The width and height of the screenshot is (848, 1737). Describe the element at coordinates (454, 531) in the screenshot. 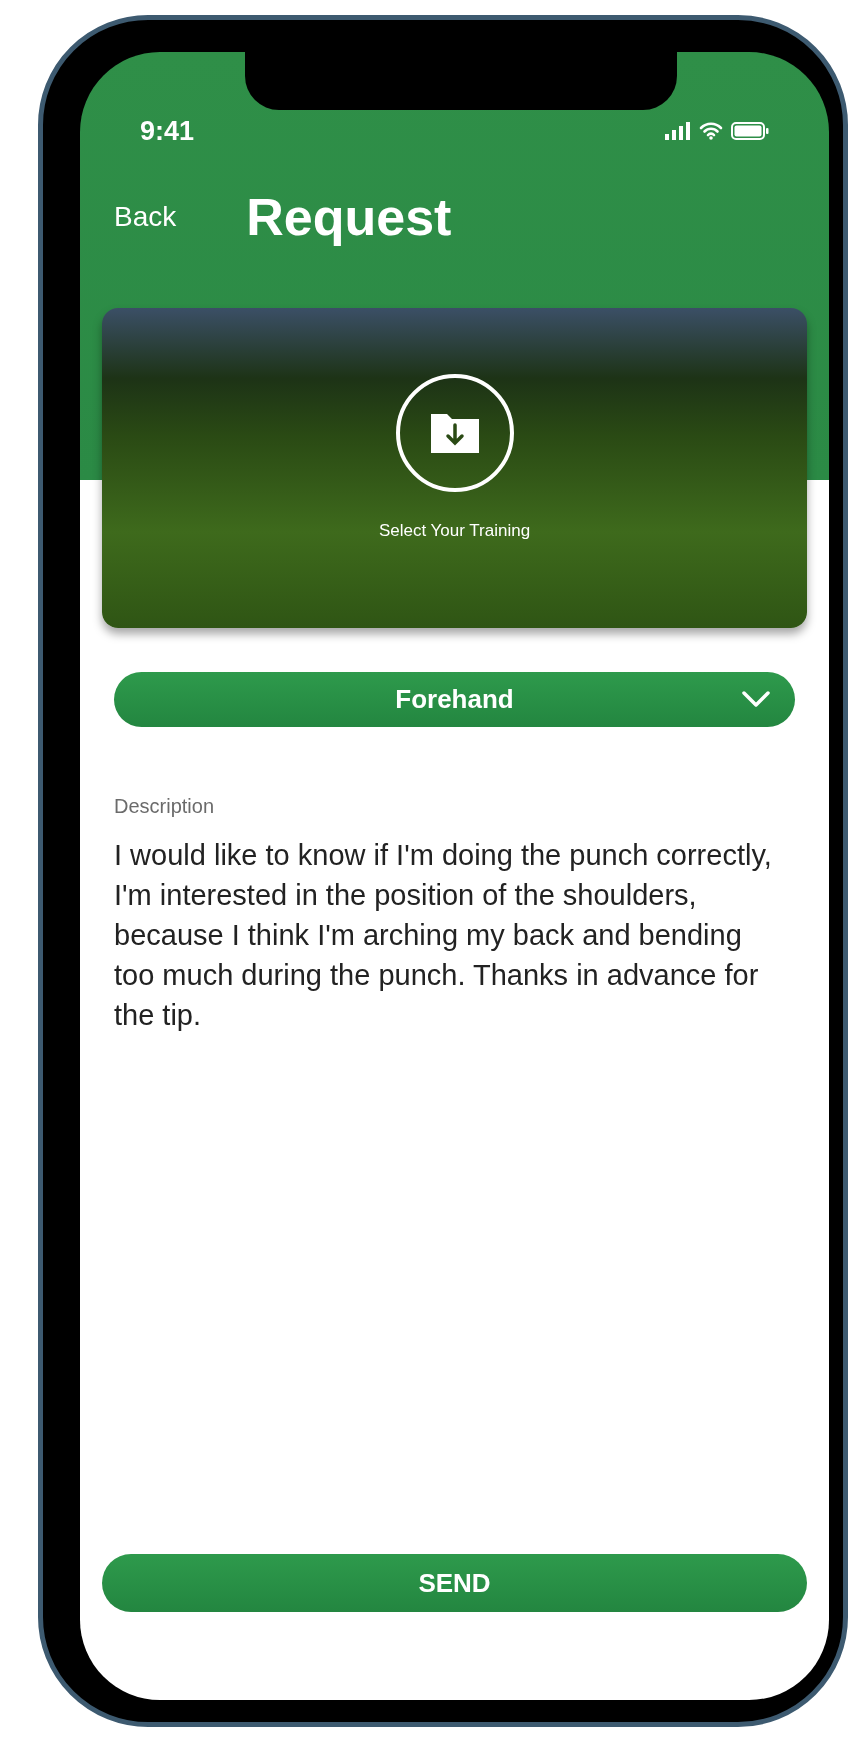

I see `select-training-label: Select Your Training` at that location.